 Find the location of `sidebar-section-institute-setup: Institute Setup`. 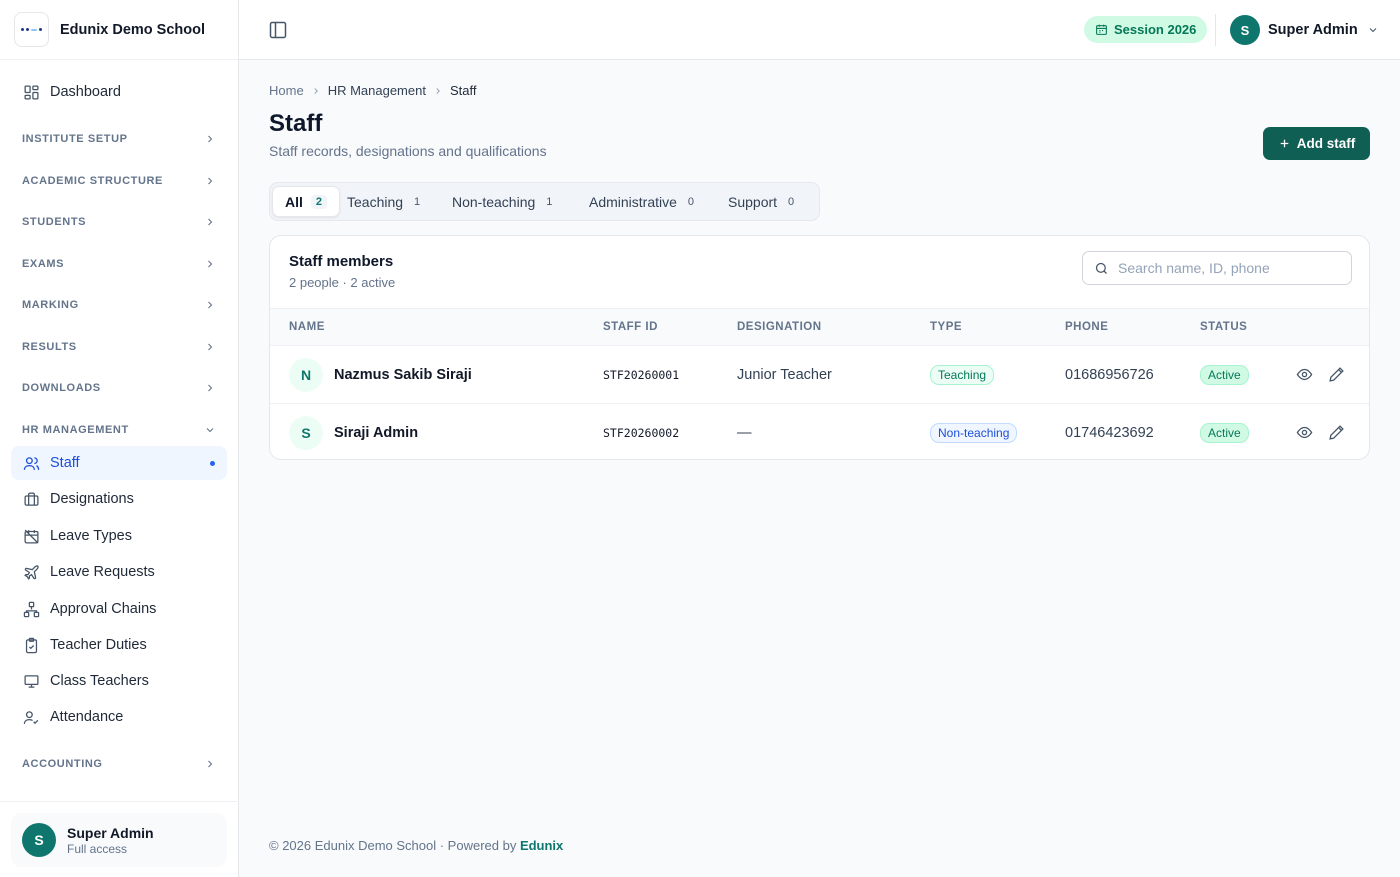

sidebar-section-institute-setup: Institute Setup is located at coordinates (119, 139).